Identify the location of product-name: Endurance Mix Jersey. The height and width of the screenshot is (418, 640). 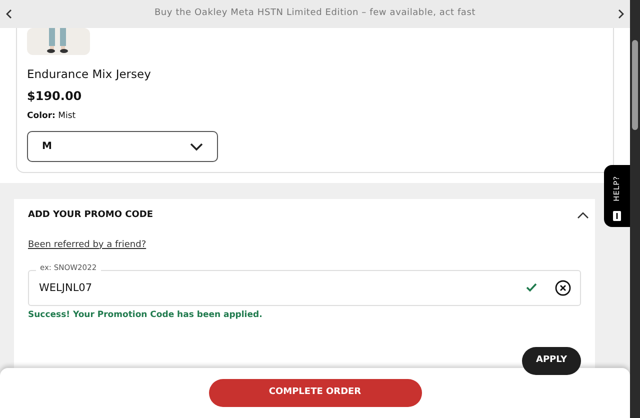
(89, 74).